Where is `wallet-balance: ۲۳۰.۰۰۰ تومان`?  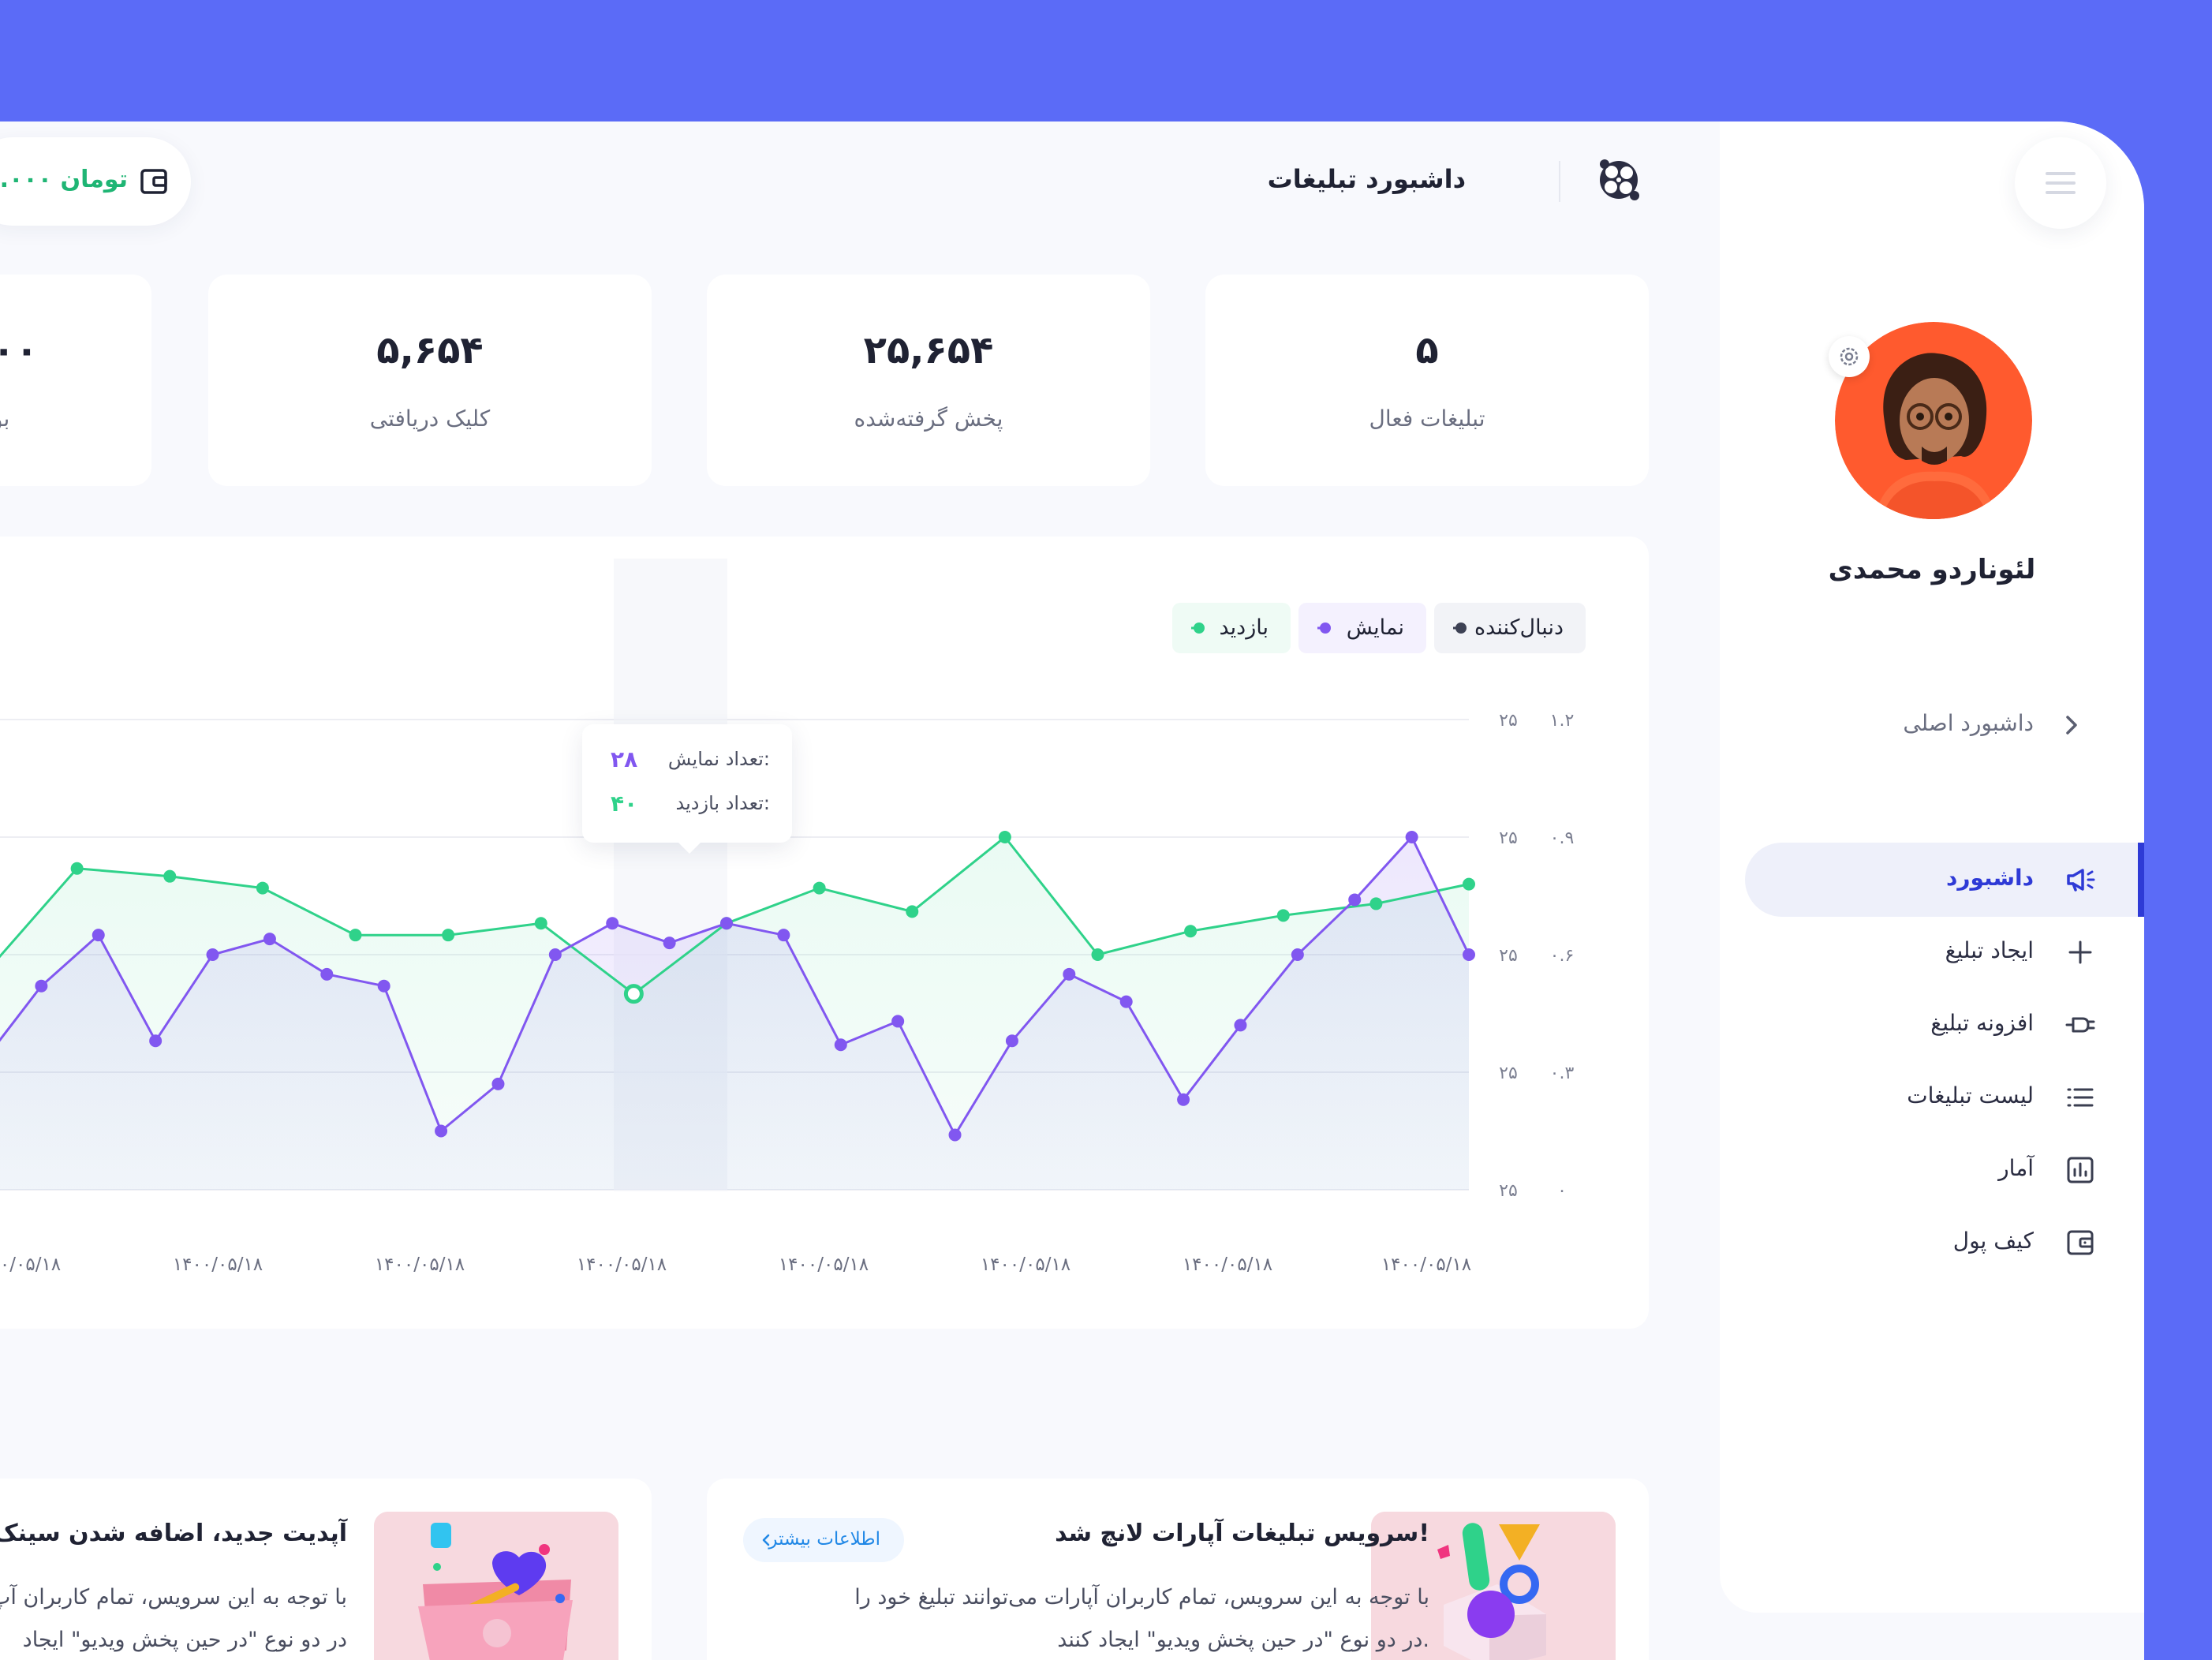
wallet-balance: ۲۳۰.۰۰۰ تومان is located at coordinates (95, 181).